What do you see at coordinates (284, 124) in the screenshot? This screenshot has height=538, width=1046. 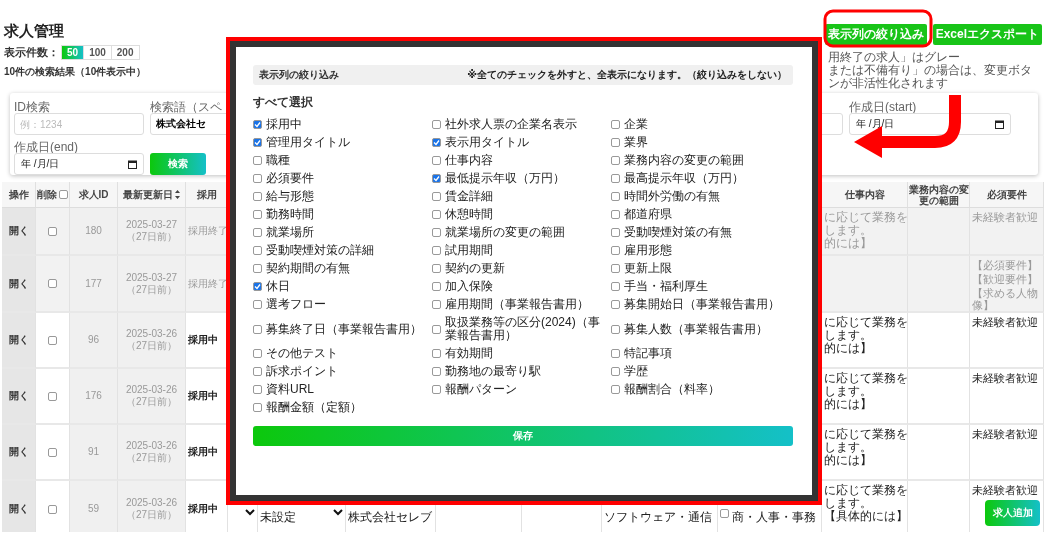 I see `checkbox-label: 採用中` at bounding box center [284, 124].